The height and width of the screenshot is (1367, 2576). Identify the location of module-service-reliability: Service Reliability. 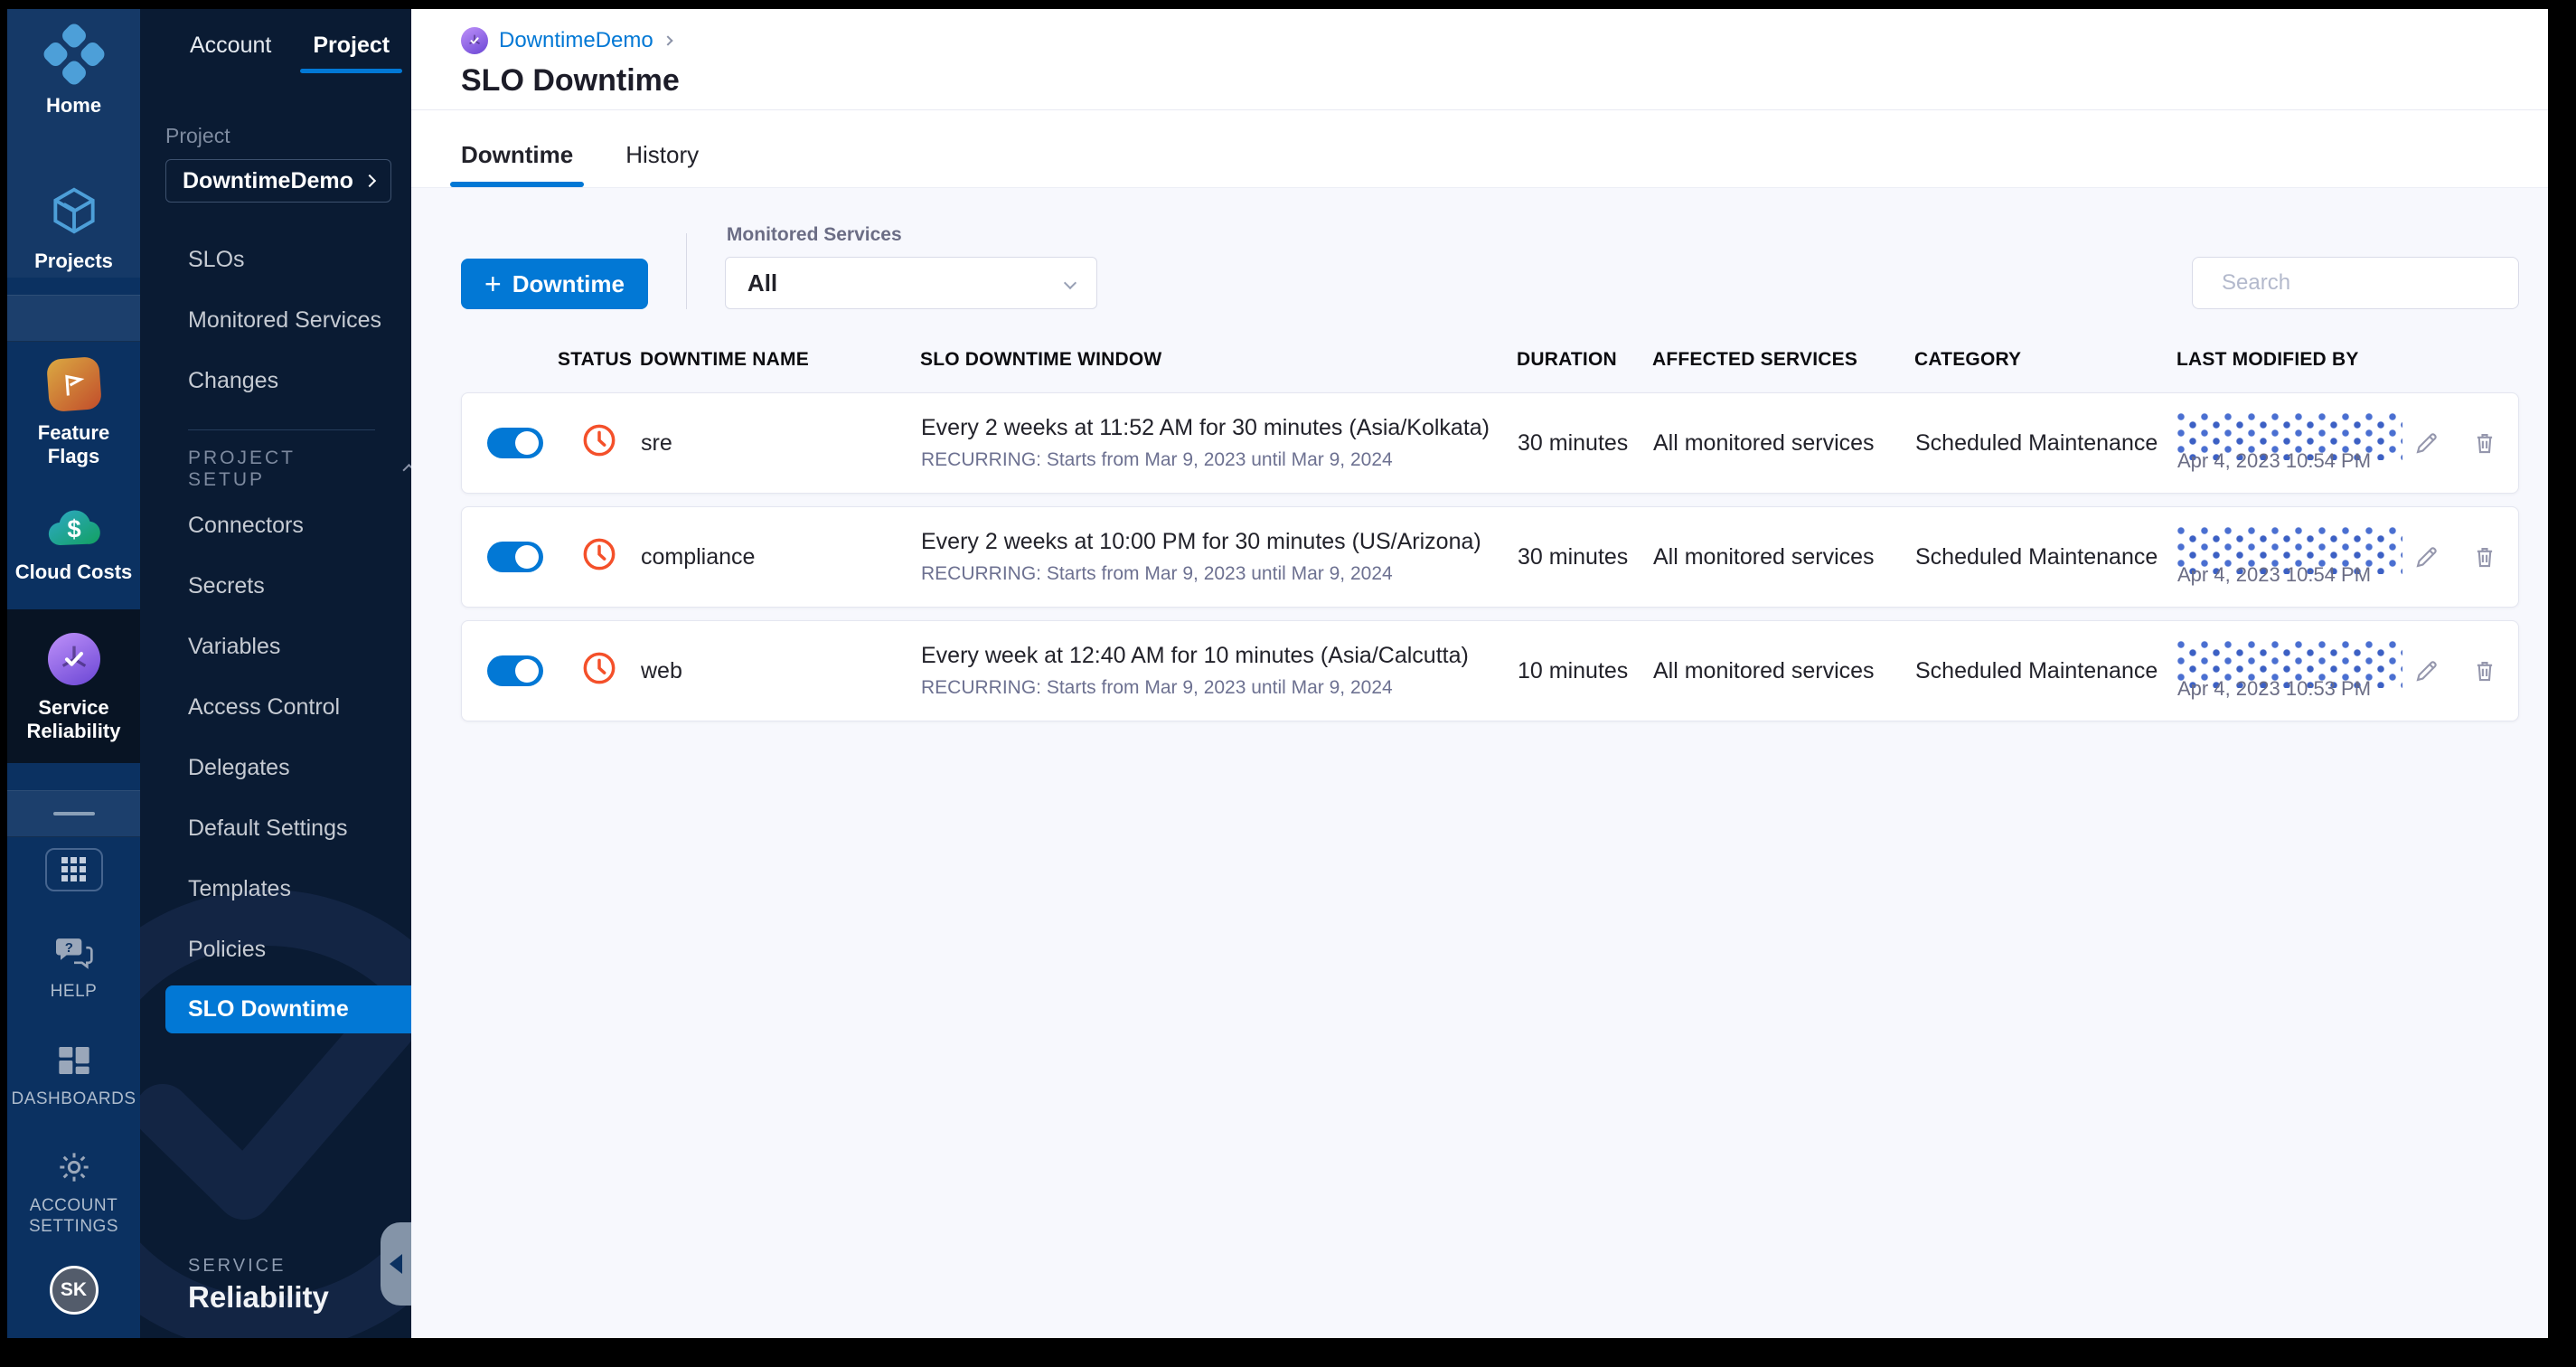
(74, 685).